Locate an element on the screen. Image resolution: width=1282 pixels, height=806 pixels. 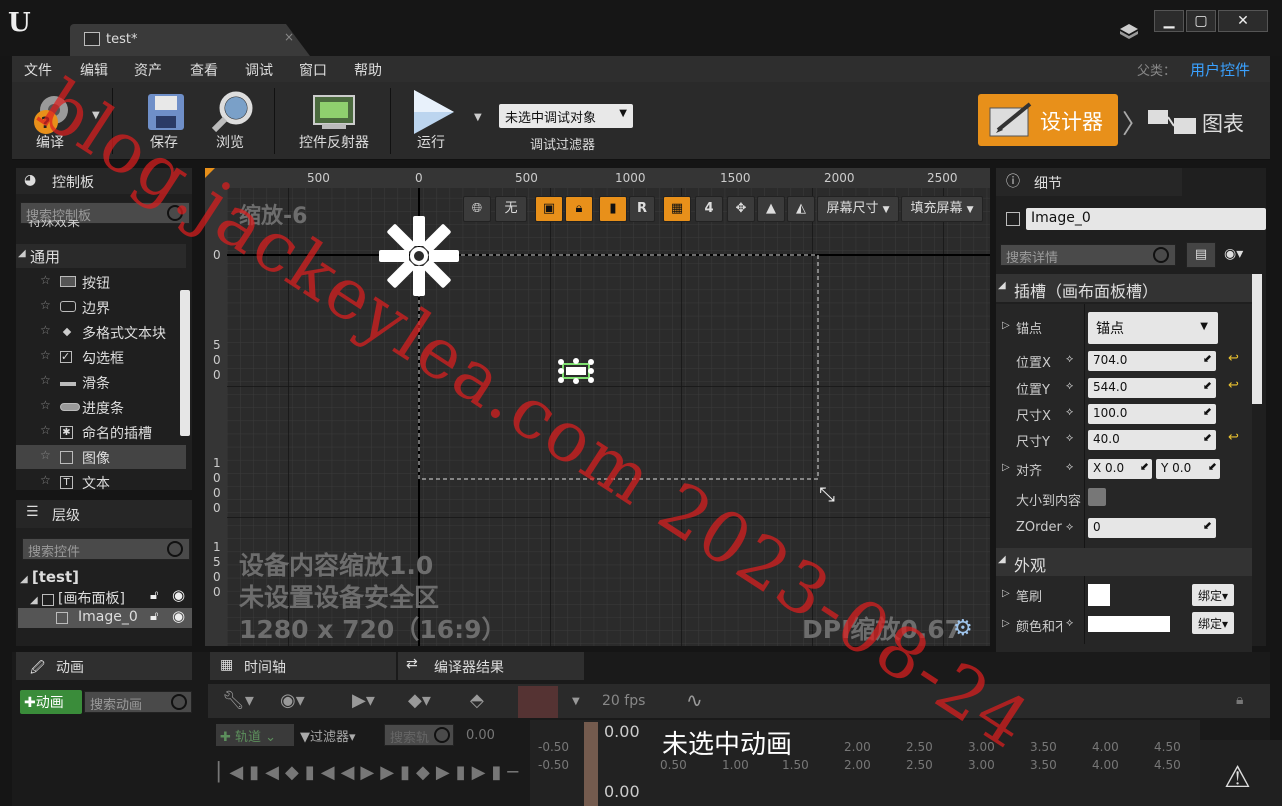
next-key-icon: ◆▶ is located at coordinates (436, 772).